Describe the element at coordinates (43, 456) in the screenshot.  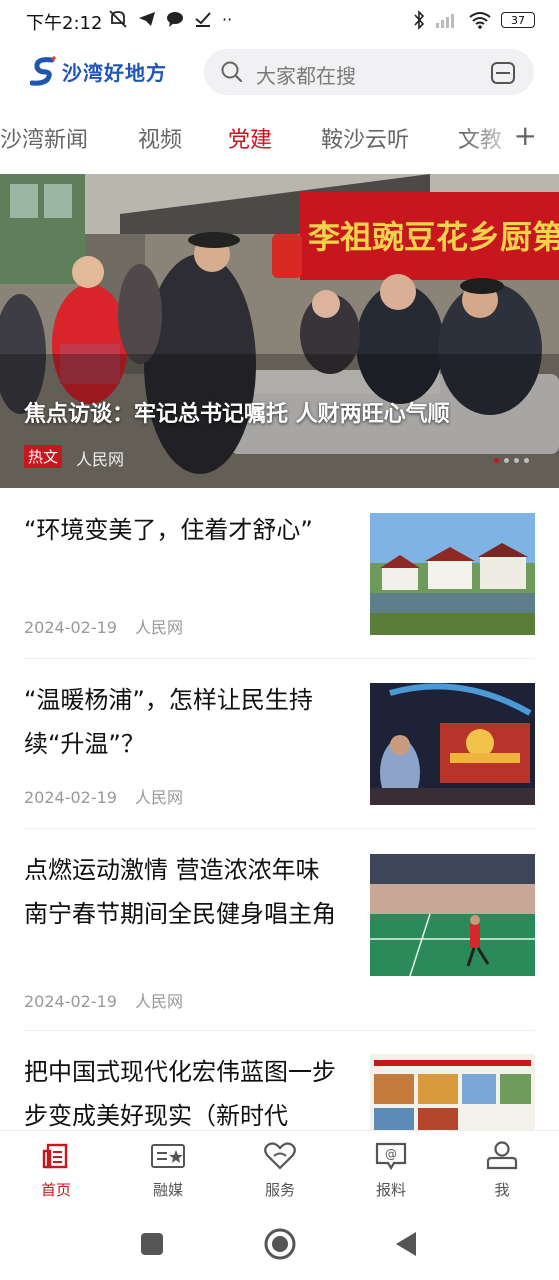
I see `hot-tag-badge: 热文` at that location.